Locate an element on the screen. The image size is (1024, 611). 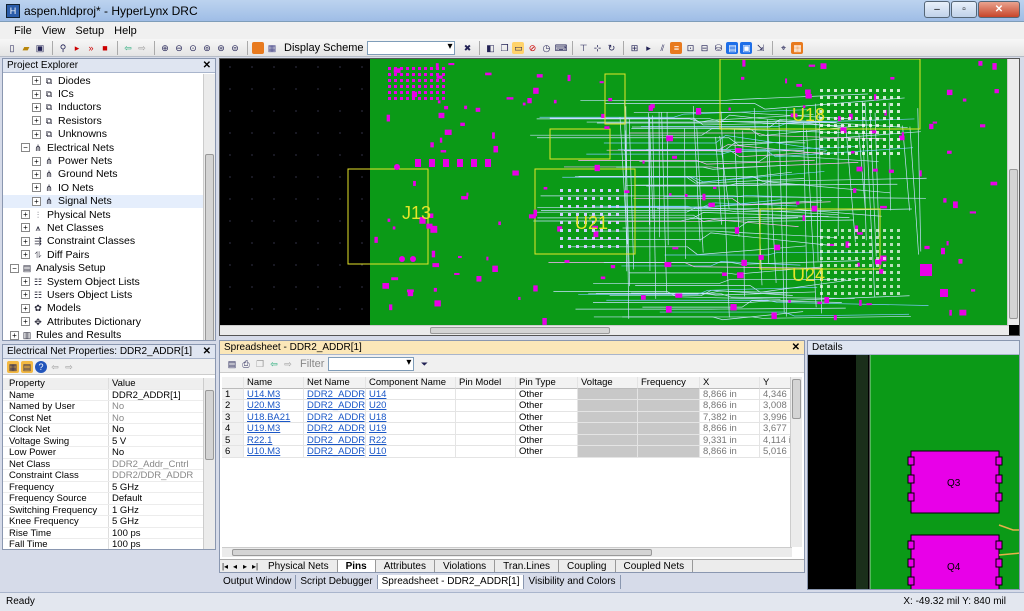
layer-stack-icon: ≡ is located at coordinates (676, 47).